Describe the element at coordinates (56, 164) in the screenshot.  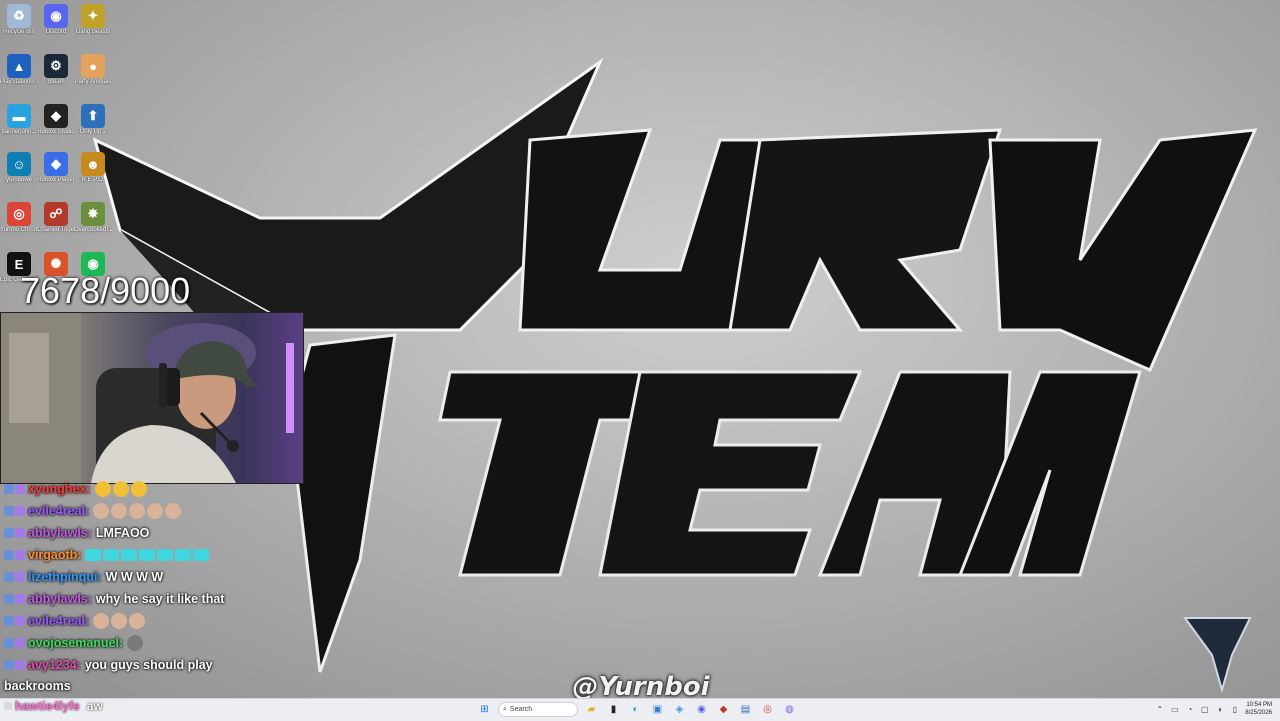
I see `roblox-player-icon: ◆` at that location.